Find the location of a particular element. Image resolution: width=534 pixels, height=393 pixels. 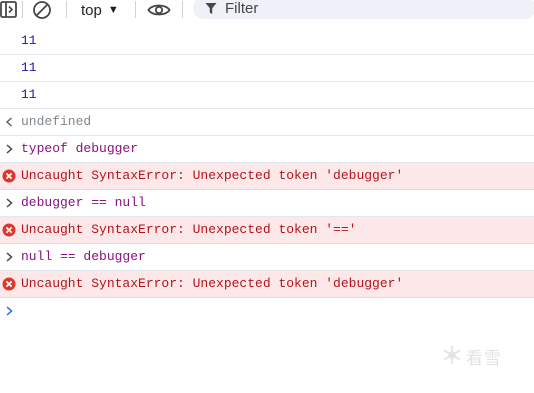

filter-placeholder: Filter is located at coordinates (242, 8).